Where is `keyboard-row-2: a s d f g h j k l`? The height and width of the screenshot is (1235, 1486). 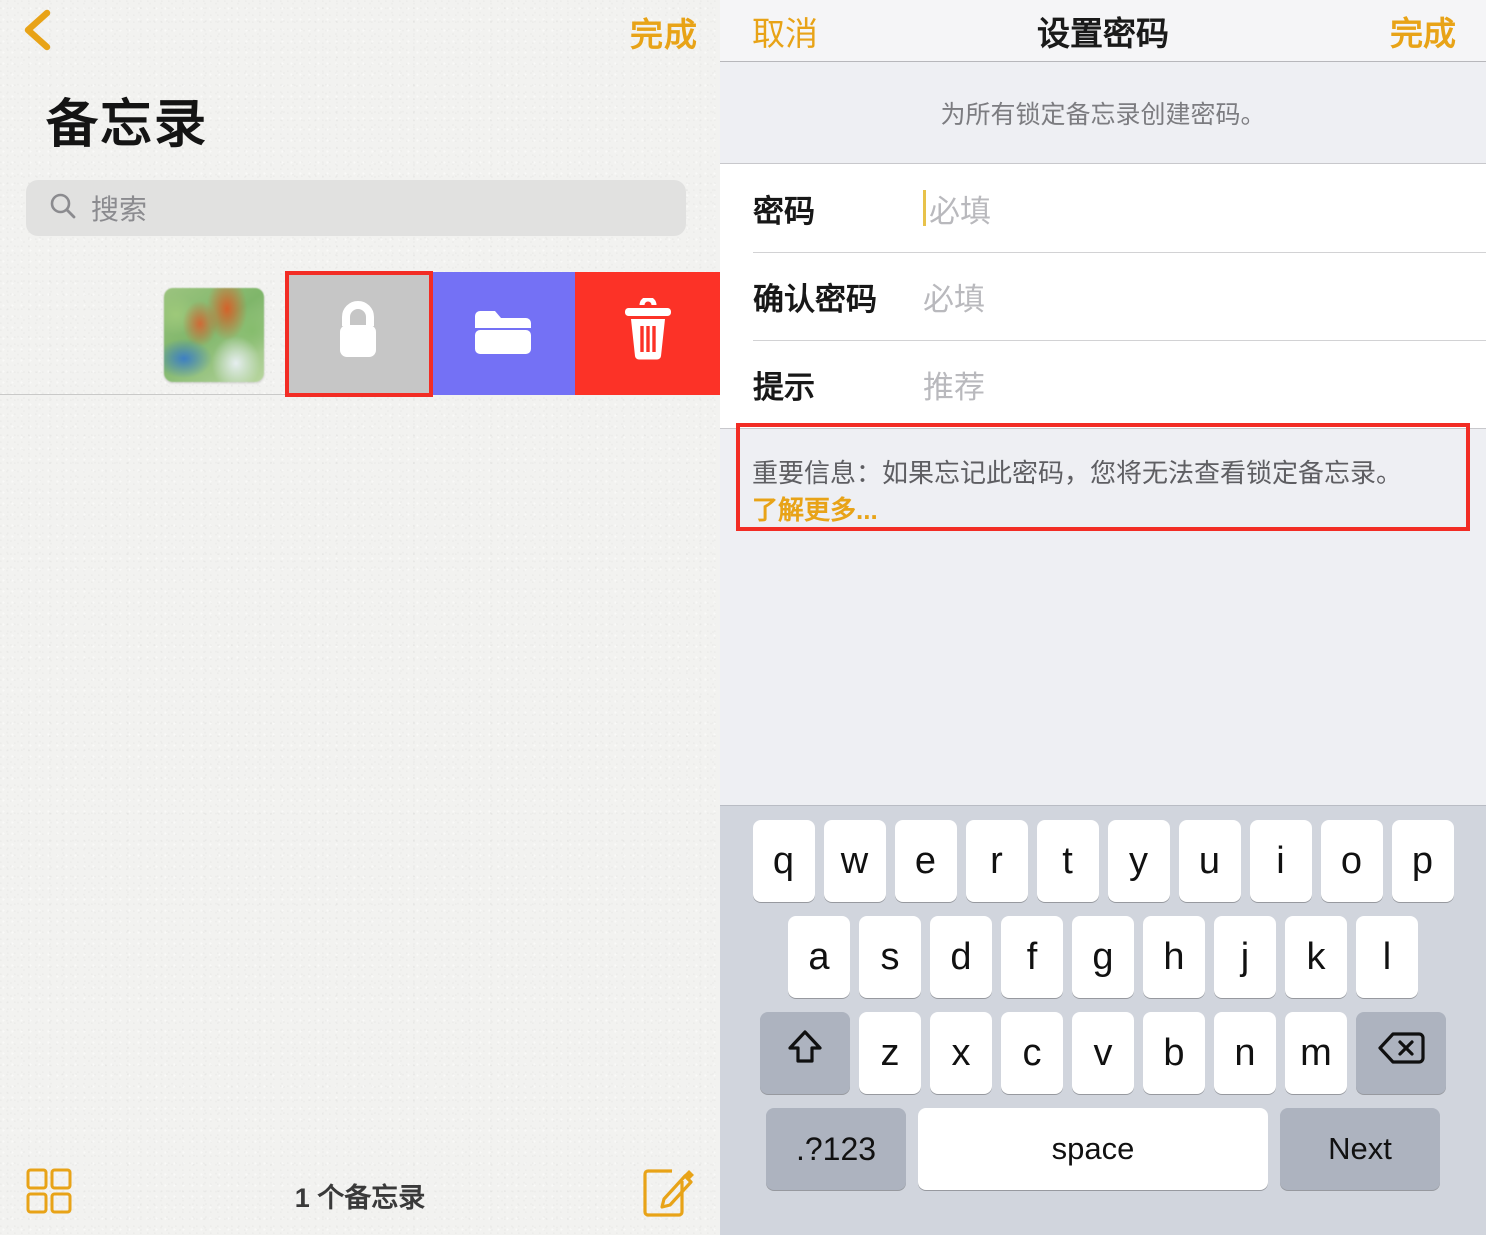 keyboard-row-2: a s d f g h j k l is located at coordinates (1103, 957).